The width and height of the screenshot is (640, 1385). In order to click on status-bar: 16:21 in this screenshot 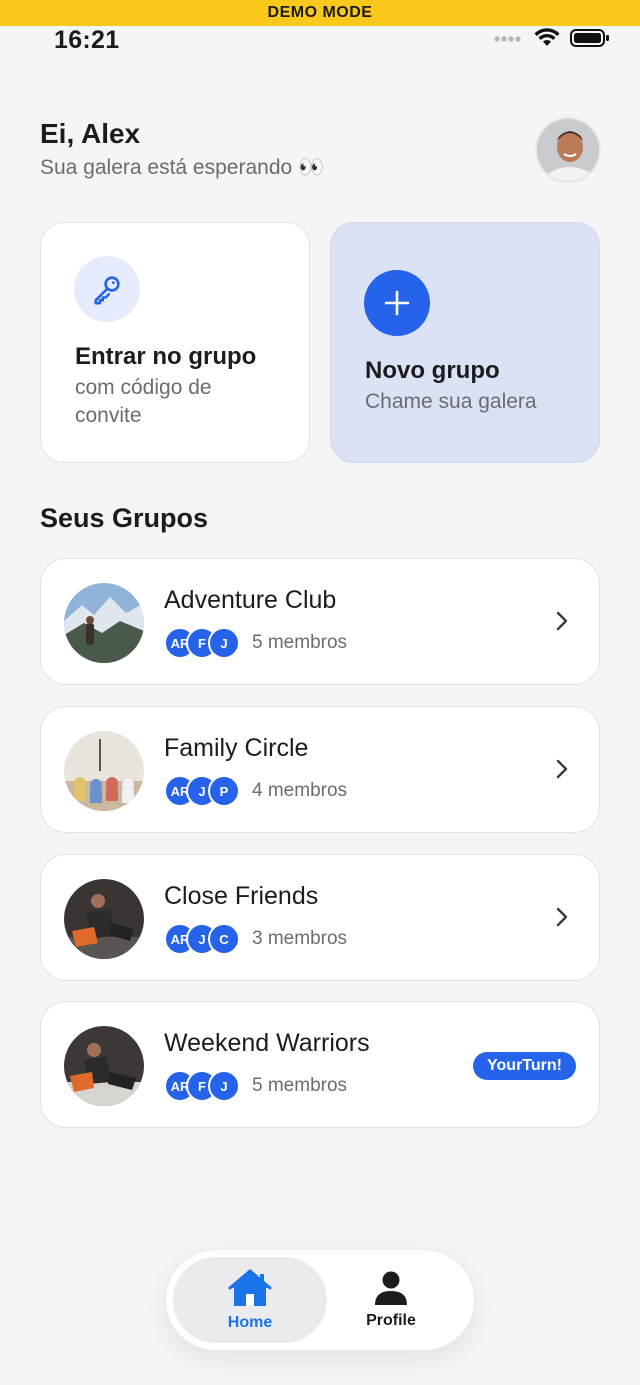, I will do `click(320, 41)`.